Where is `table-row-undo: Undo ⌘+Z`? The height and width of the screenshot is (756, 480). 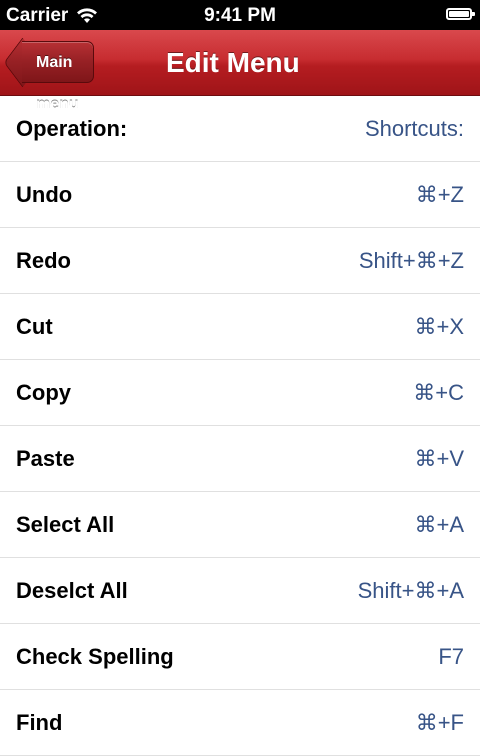
table-row-undo: Undo ⌘+Z is located at coordinates (240, 195).